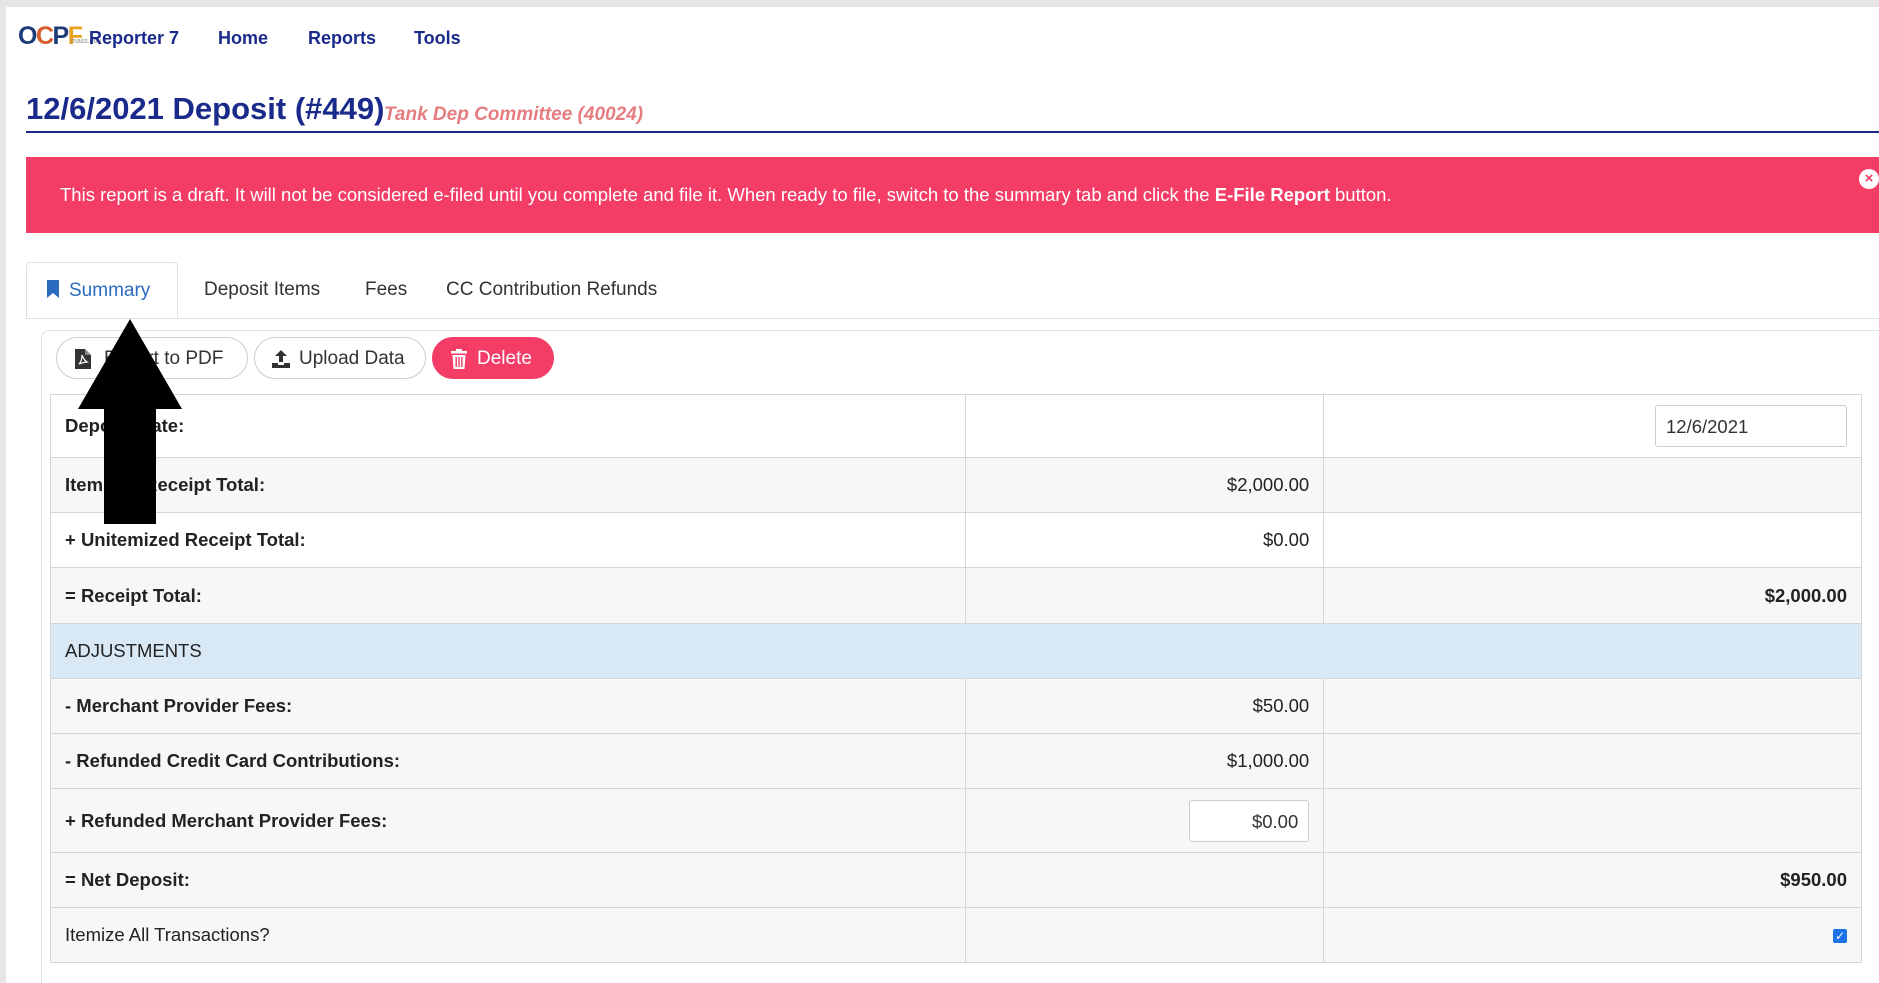 The image size is (1879, 983). What do you see at coordinates (130, 421) in the screenshot?
I see `arrow-up-icon` at bounding box center [130, 421].